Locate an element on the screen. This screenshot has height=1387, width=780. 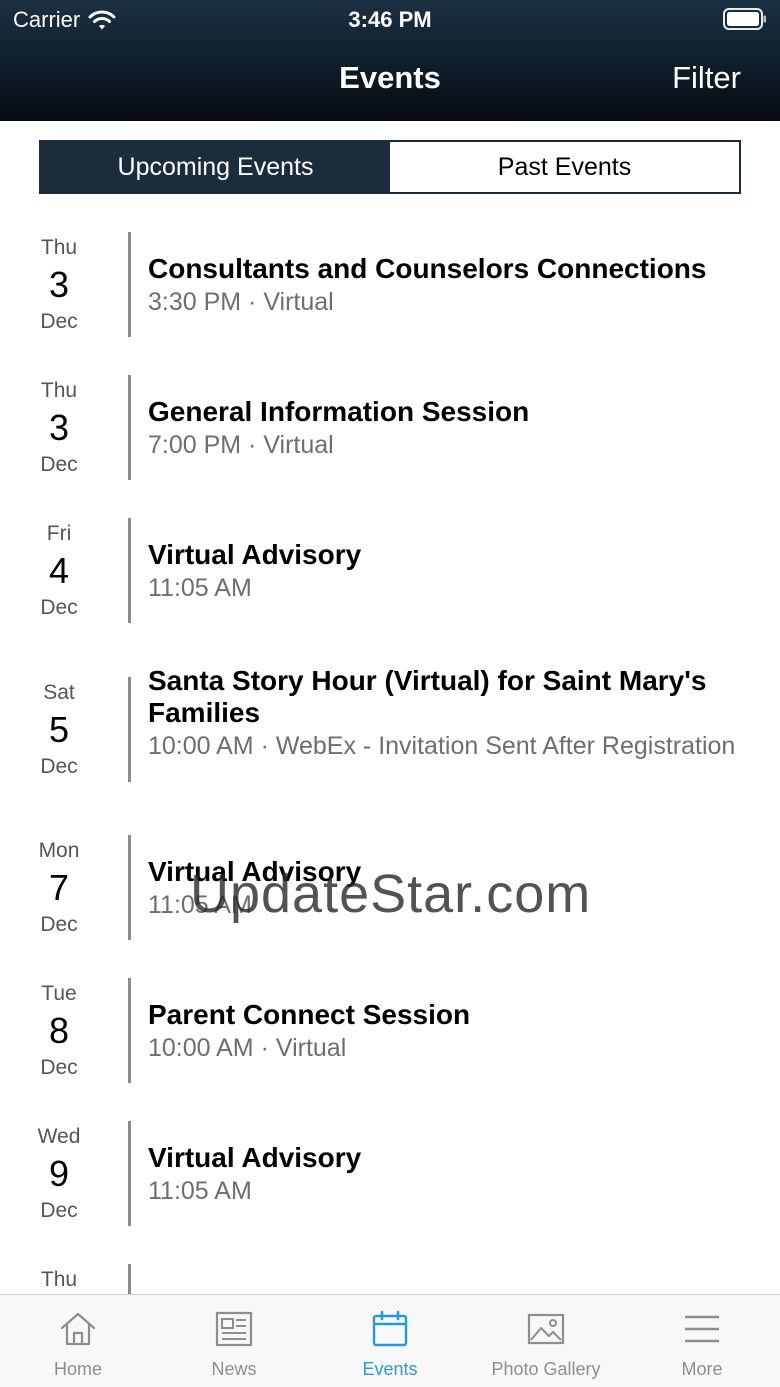
event-time-location: 3:30 PM · Virtual is located at coordinates (241, 302).